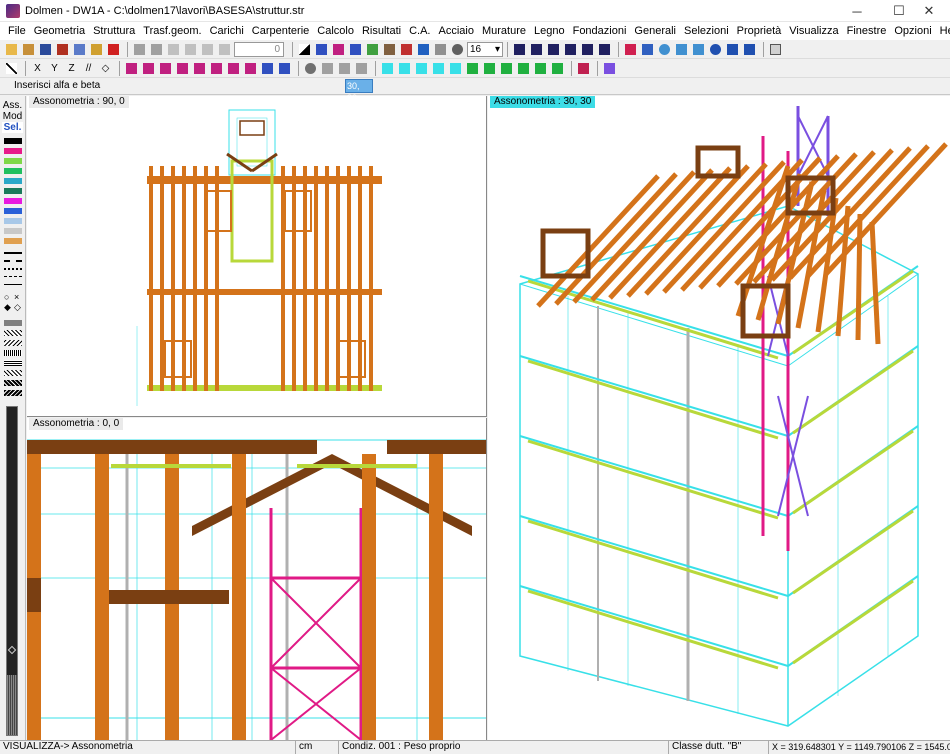 The height and width of the screenshot is (754, 950). I want to click on array-icon, so click(284, 68).